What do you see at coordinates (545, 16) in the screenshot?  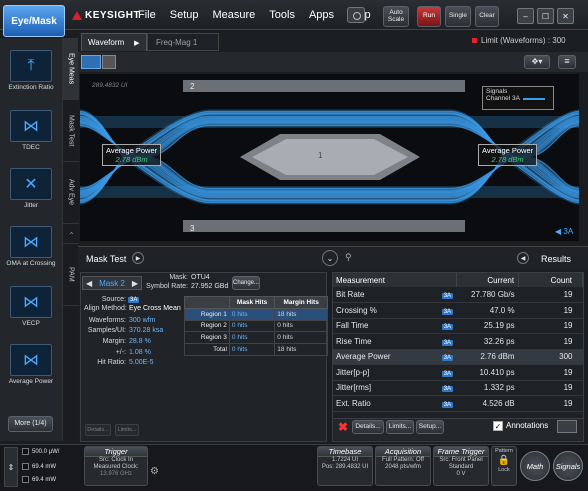 I see `maximize-icon: ☐` at bounding box center [545, 16].